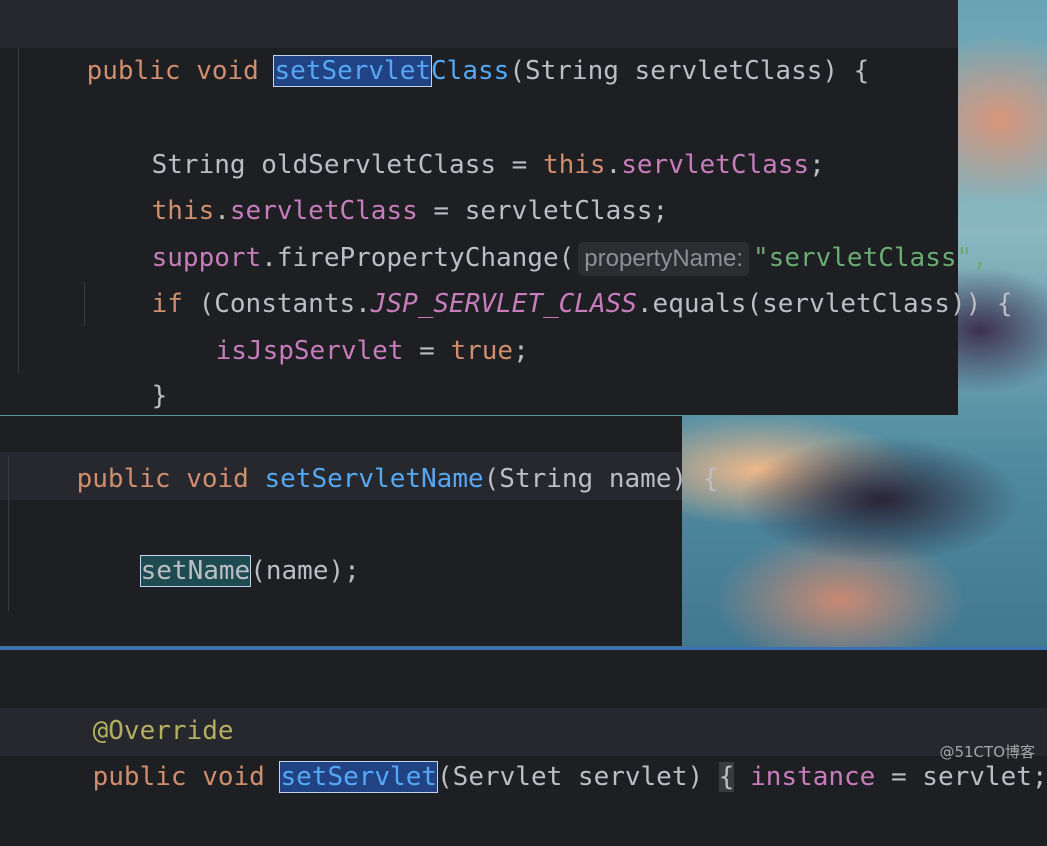  I want to click on watermark: @51CTO博客, so click(987, 752).